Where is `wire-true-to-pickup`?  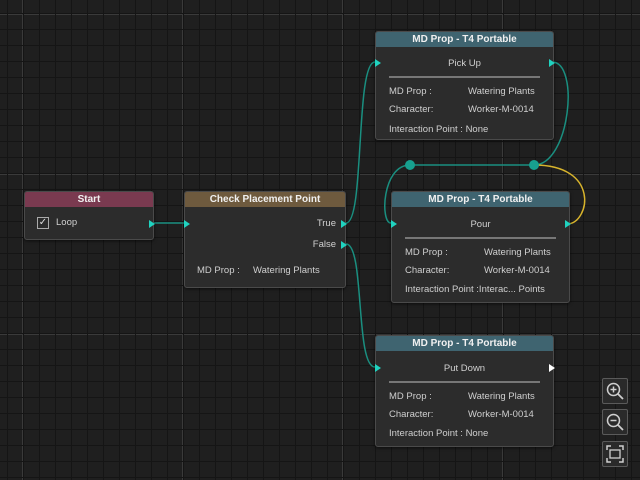 wire-true-to-pickup is located at coordinates (360, 142).